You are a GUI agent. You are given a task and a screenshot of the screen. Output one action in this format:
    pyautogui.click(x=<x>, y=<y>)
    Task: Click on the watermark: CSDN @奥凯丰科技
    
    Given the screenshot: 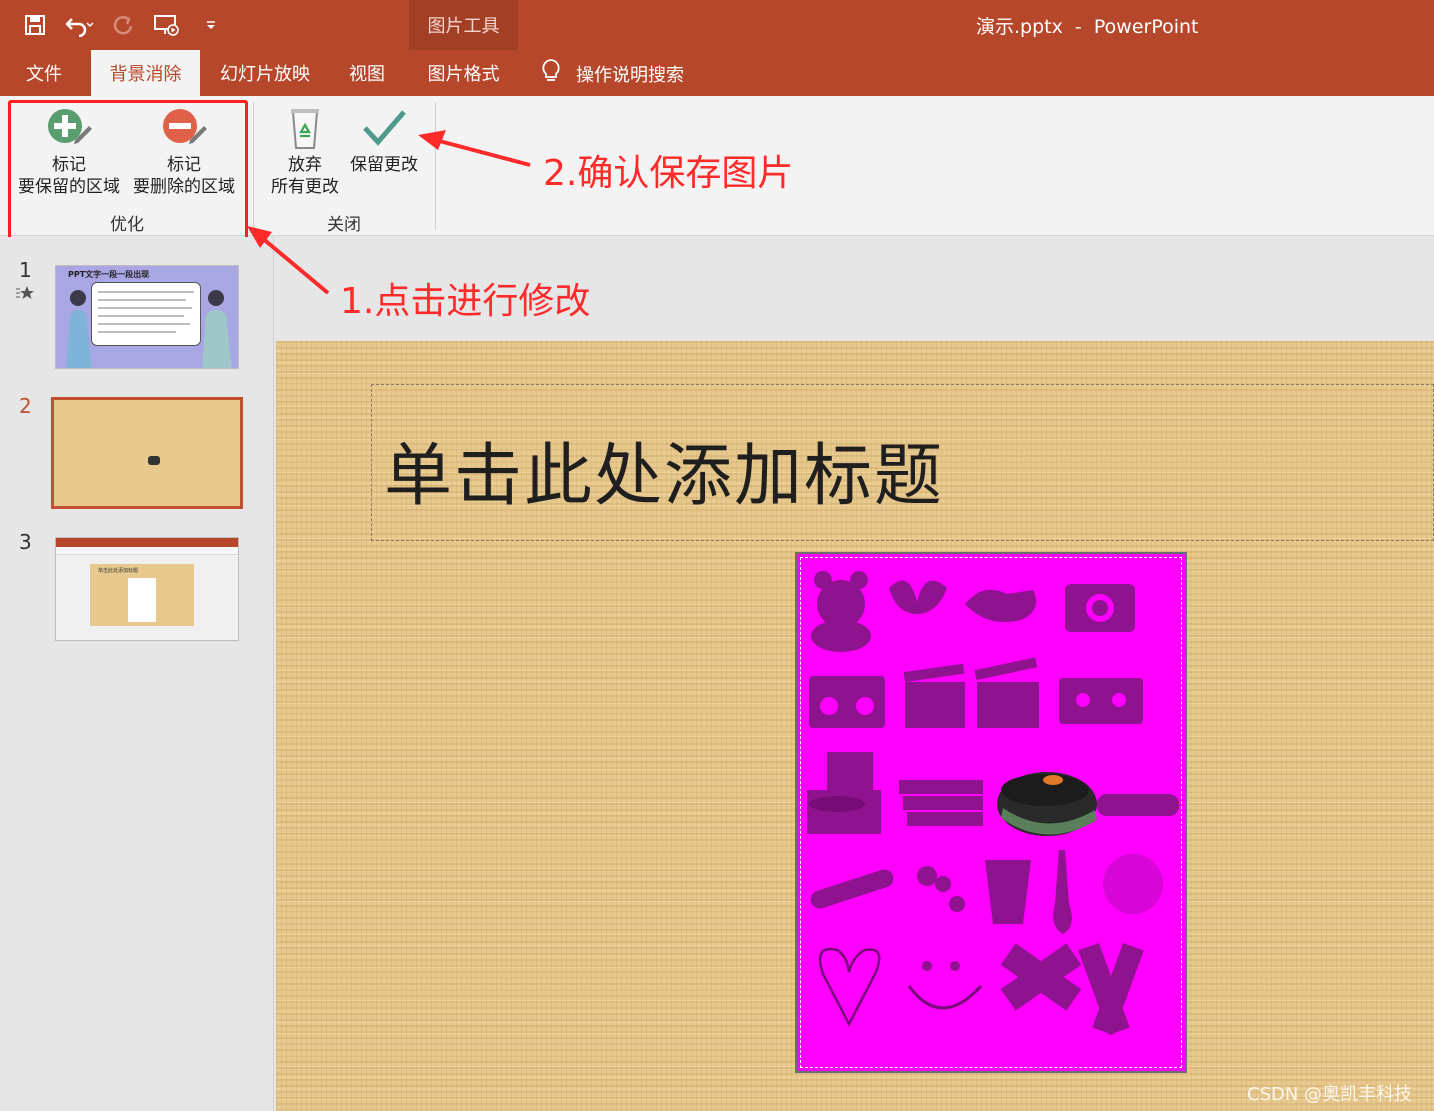 What is the action you would take?
    pyautogui.click(x=1330, y=1094)
    